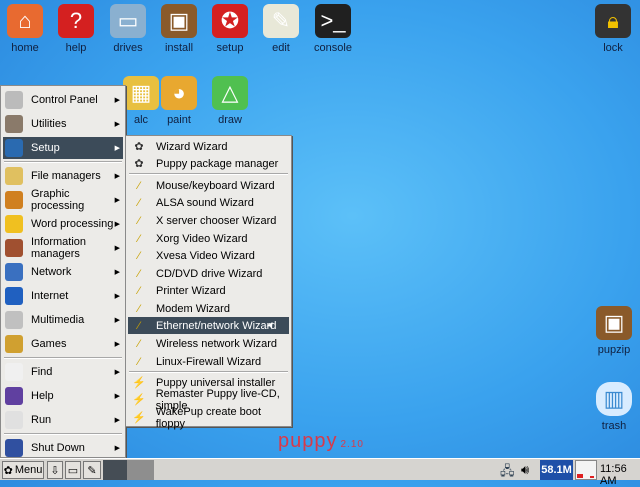 The width and height of the screenshot is (640, 487). What do you see at coordinates (613, 331) in the screenshot?
I see `desktop-icon-pupzip: ▣ pupzip` at bounding box center [613, 331].